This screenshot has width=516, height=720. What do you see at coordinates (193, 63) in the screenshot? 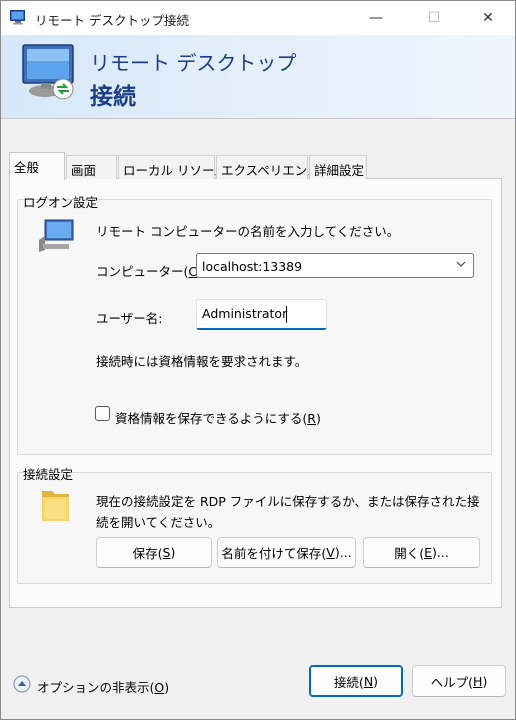
I see `banner-title-line1: リモート デスクトップ` at bounding box center [193, 63].